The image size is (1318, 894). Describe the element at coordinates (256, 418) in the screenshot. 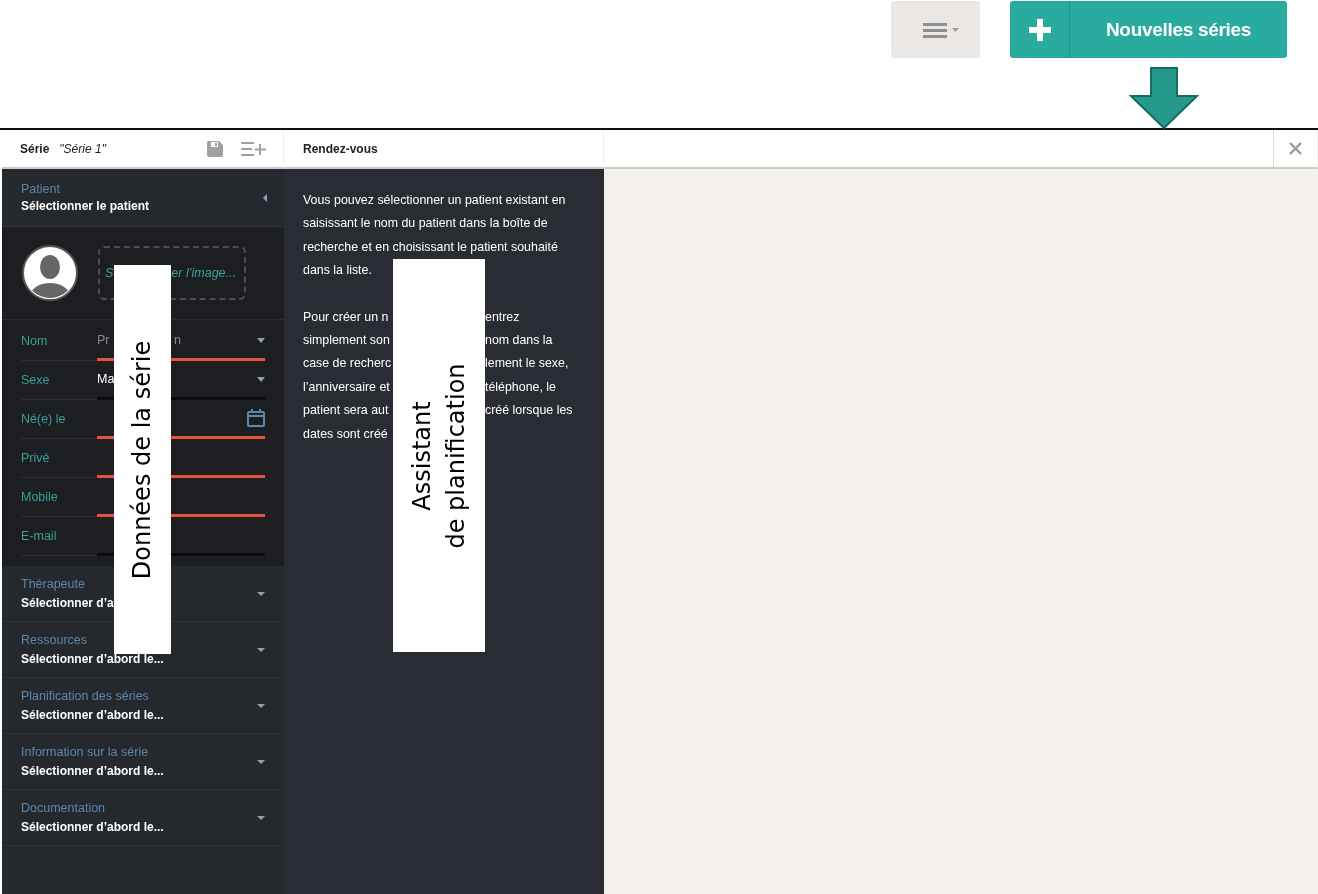

I see `calendar-icon` at that location.